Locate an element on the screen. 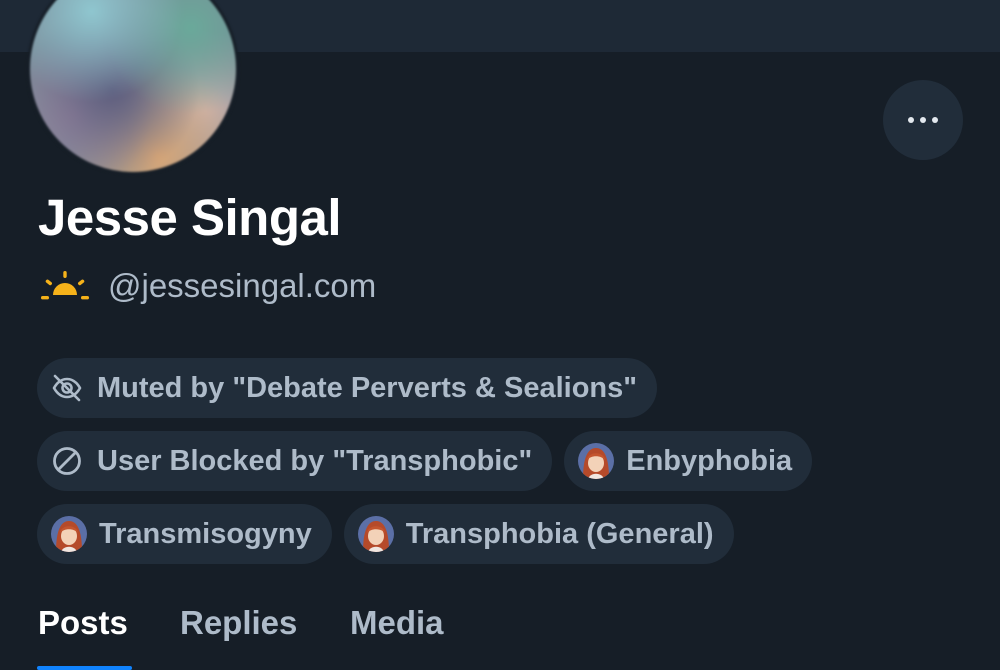  tab-media: Media is located at coordinates (397, 623).